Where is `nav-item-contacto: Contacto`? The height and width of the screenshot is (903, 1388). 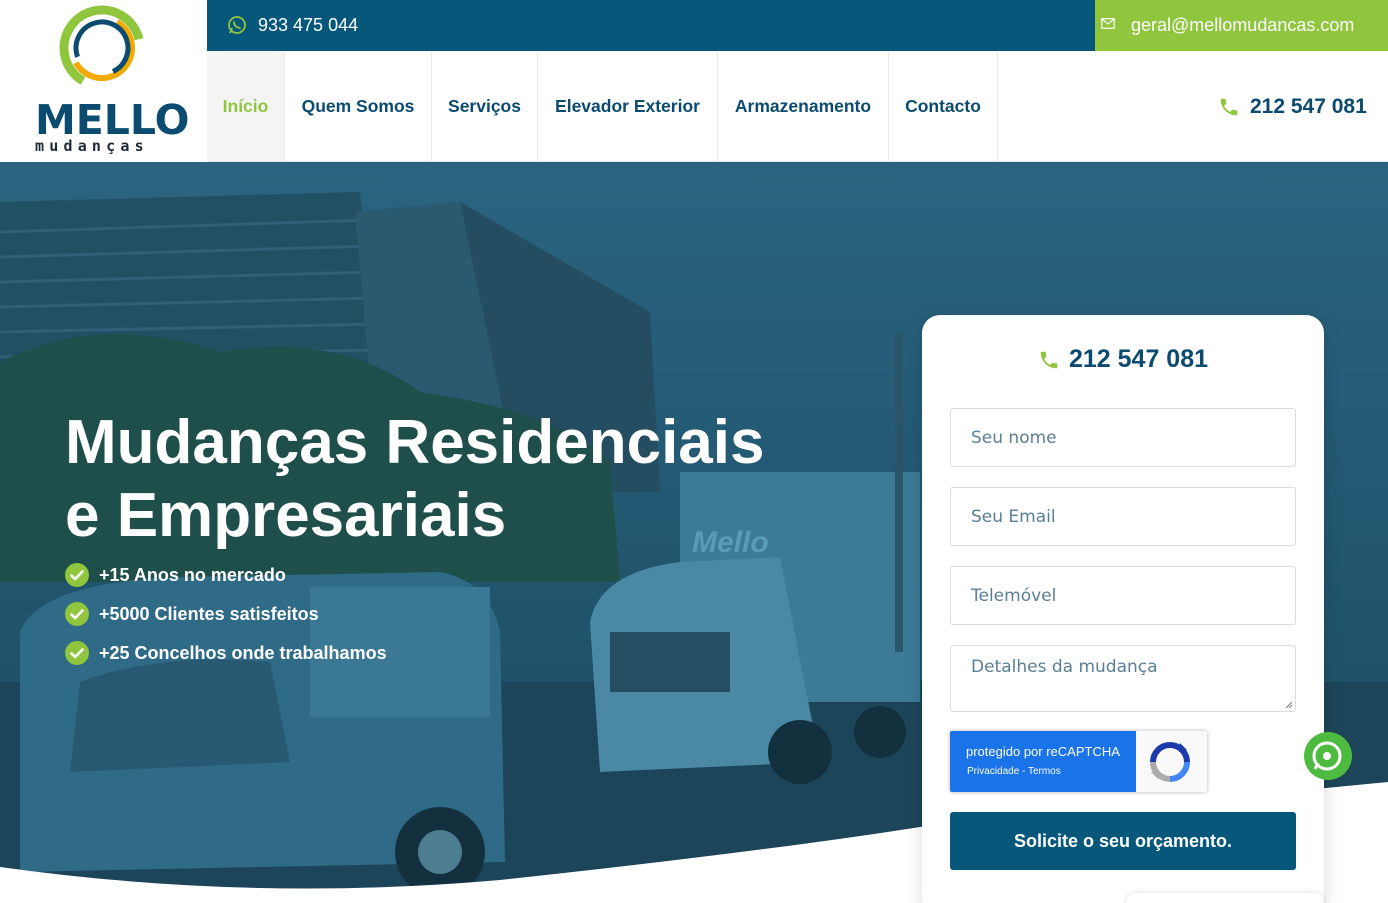 nav-item-contacto: Contacto is located at coordinates (943, 106).